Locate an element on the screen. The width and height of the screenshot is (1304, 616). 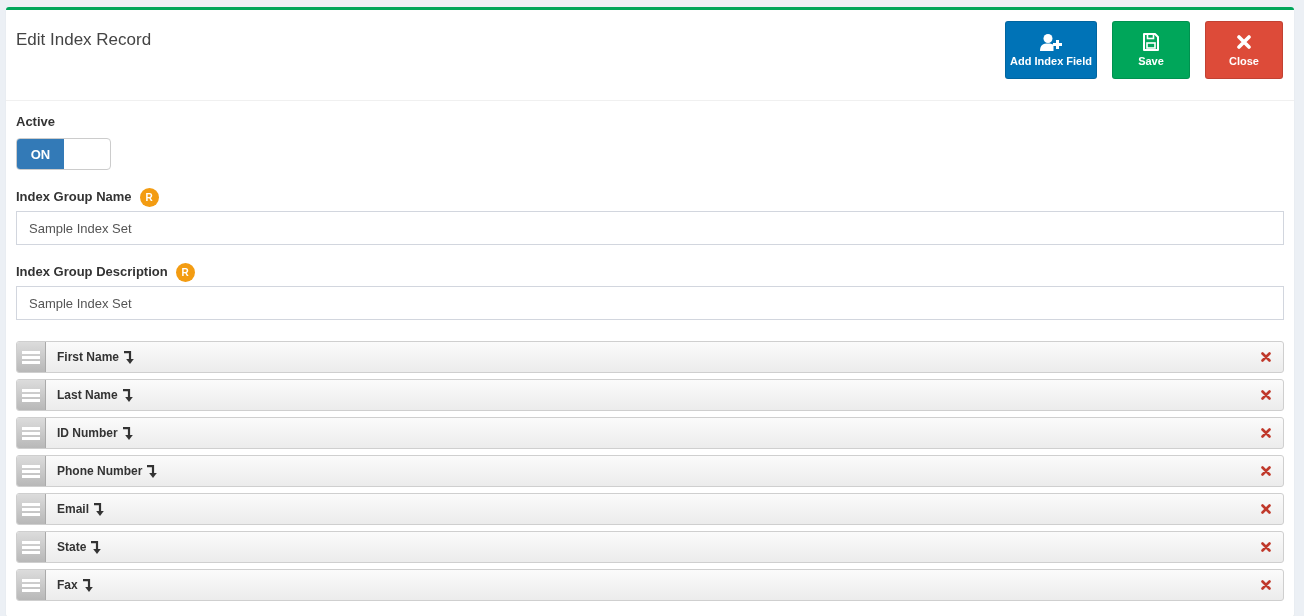
field-name: First Name is located at coordinates (88, 357).